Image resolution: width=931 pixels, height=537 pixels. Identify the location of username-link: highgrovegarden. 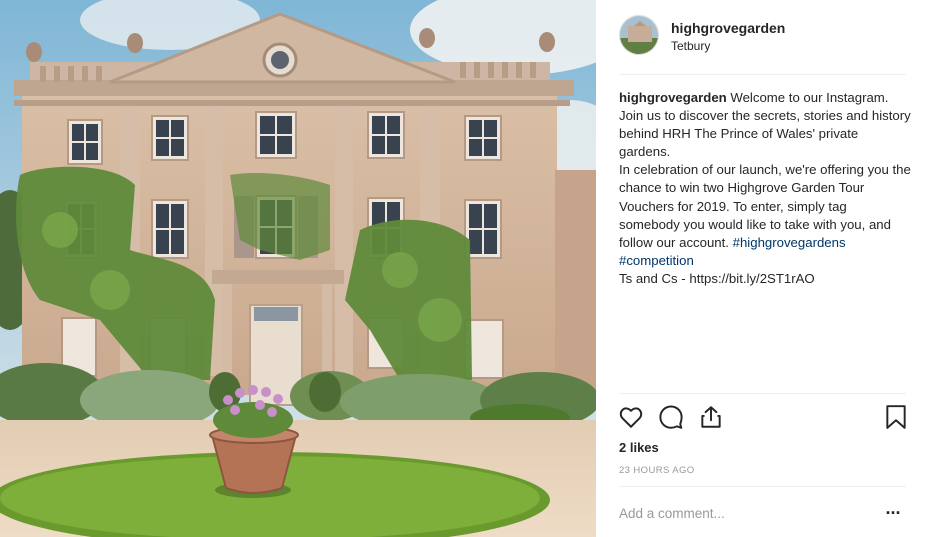
(728, 28).